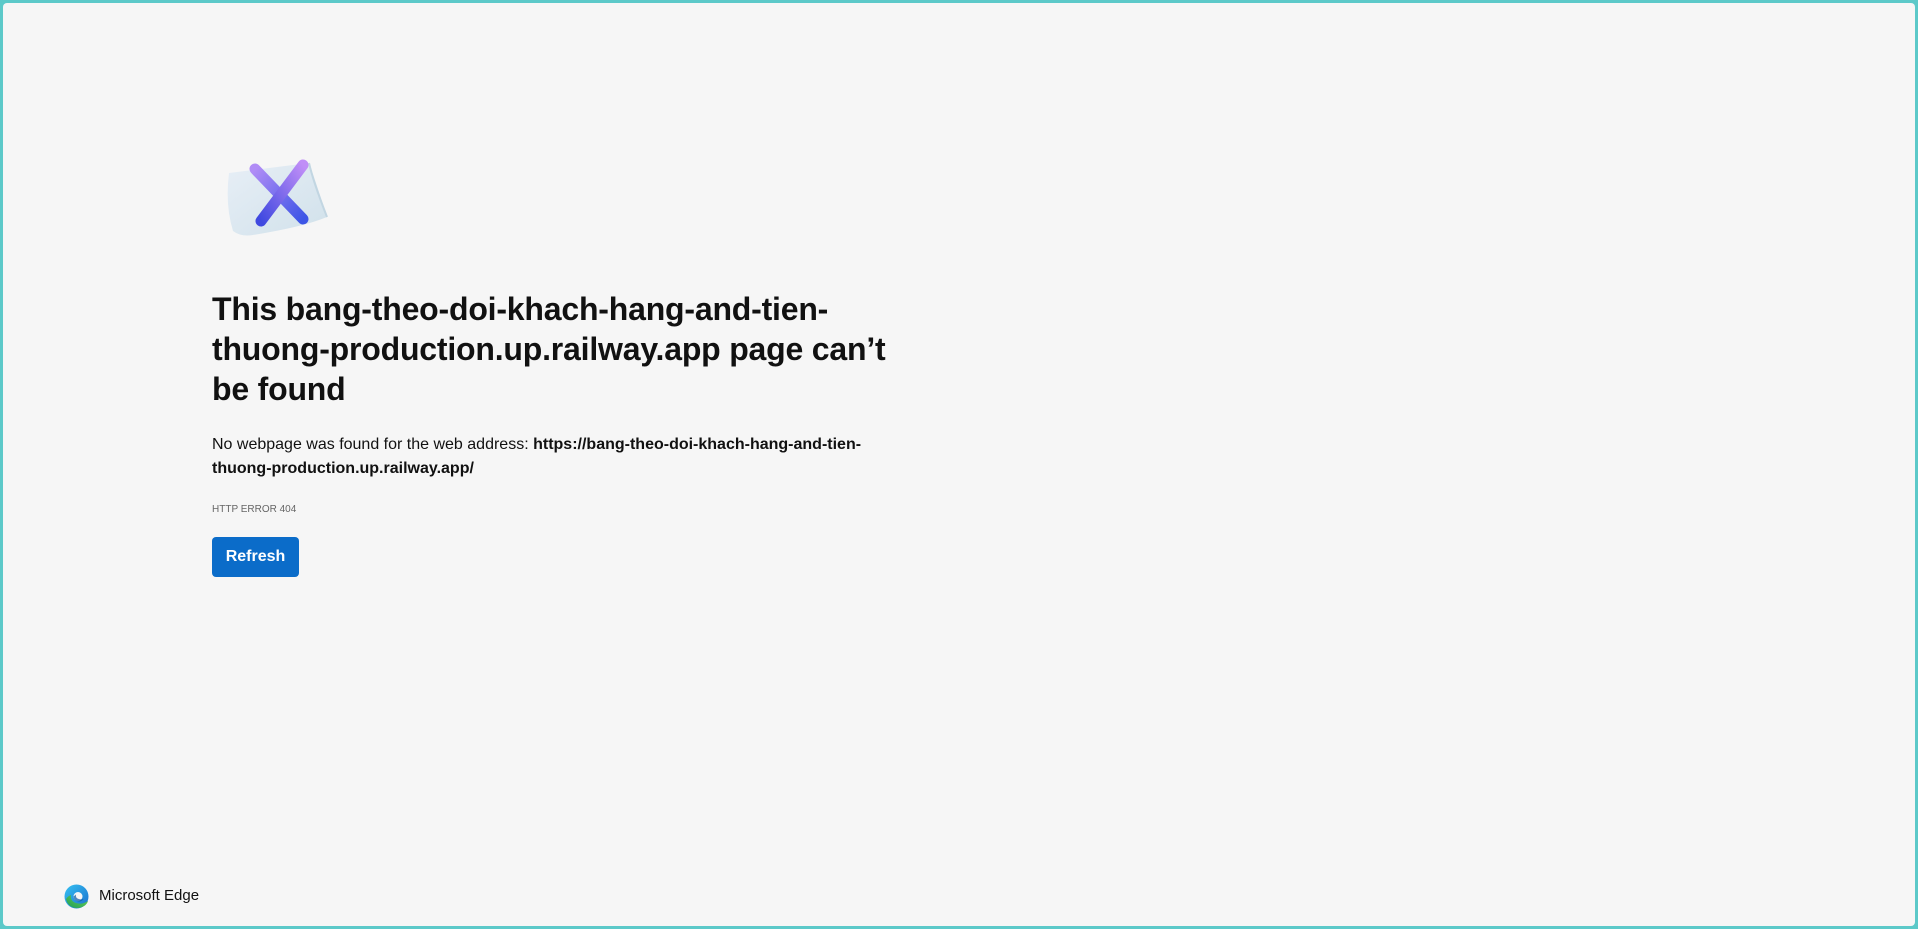 The height and width of the screenshot is (929, 1918). Describe the element at coordinates (76, 896) in the screenshot. I see `edge-logo-icon` at that location.